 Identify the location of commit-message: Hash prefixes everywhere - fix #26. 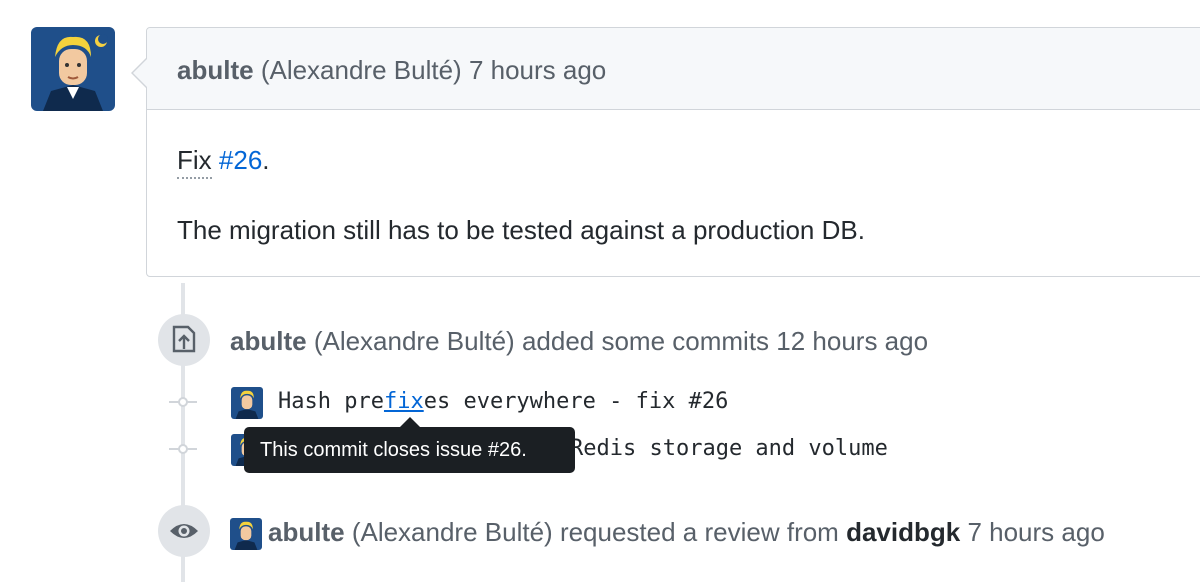
(503, 401).